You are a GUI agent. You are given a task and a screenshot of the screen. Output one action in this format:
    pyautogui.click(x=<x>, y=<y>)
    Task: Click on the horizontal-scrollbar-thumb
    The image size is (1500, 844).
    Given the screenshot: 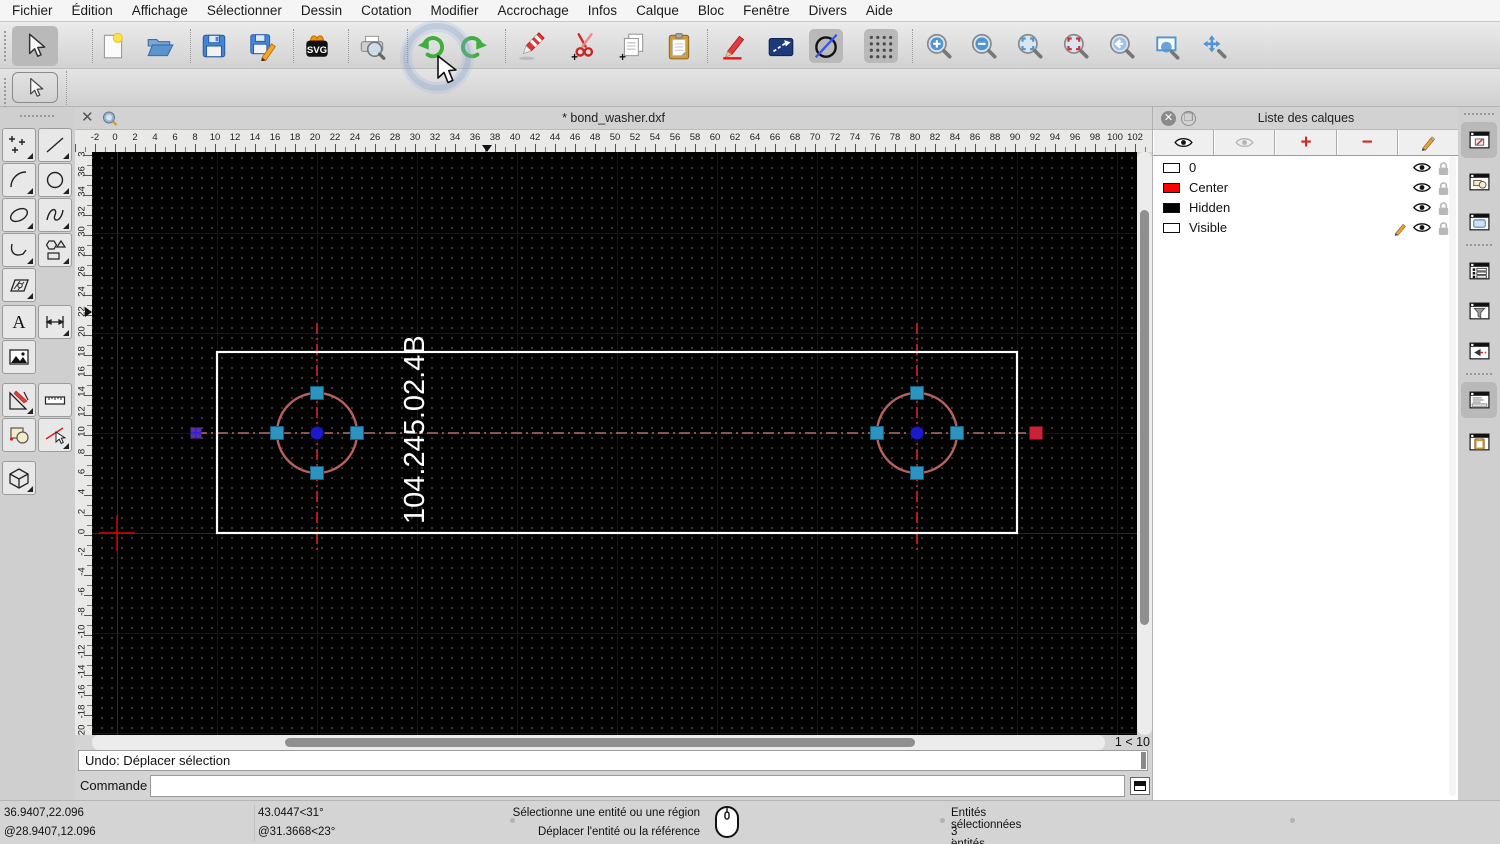 What is the action you would take?
    pyautogui.click(x=600, y=742)
    